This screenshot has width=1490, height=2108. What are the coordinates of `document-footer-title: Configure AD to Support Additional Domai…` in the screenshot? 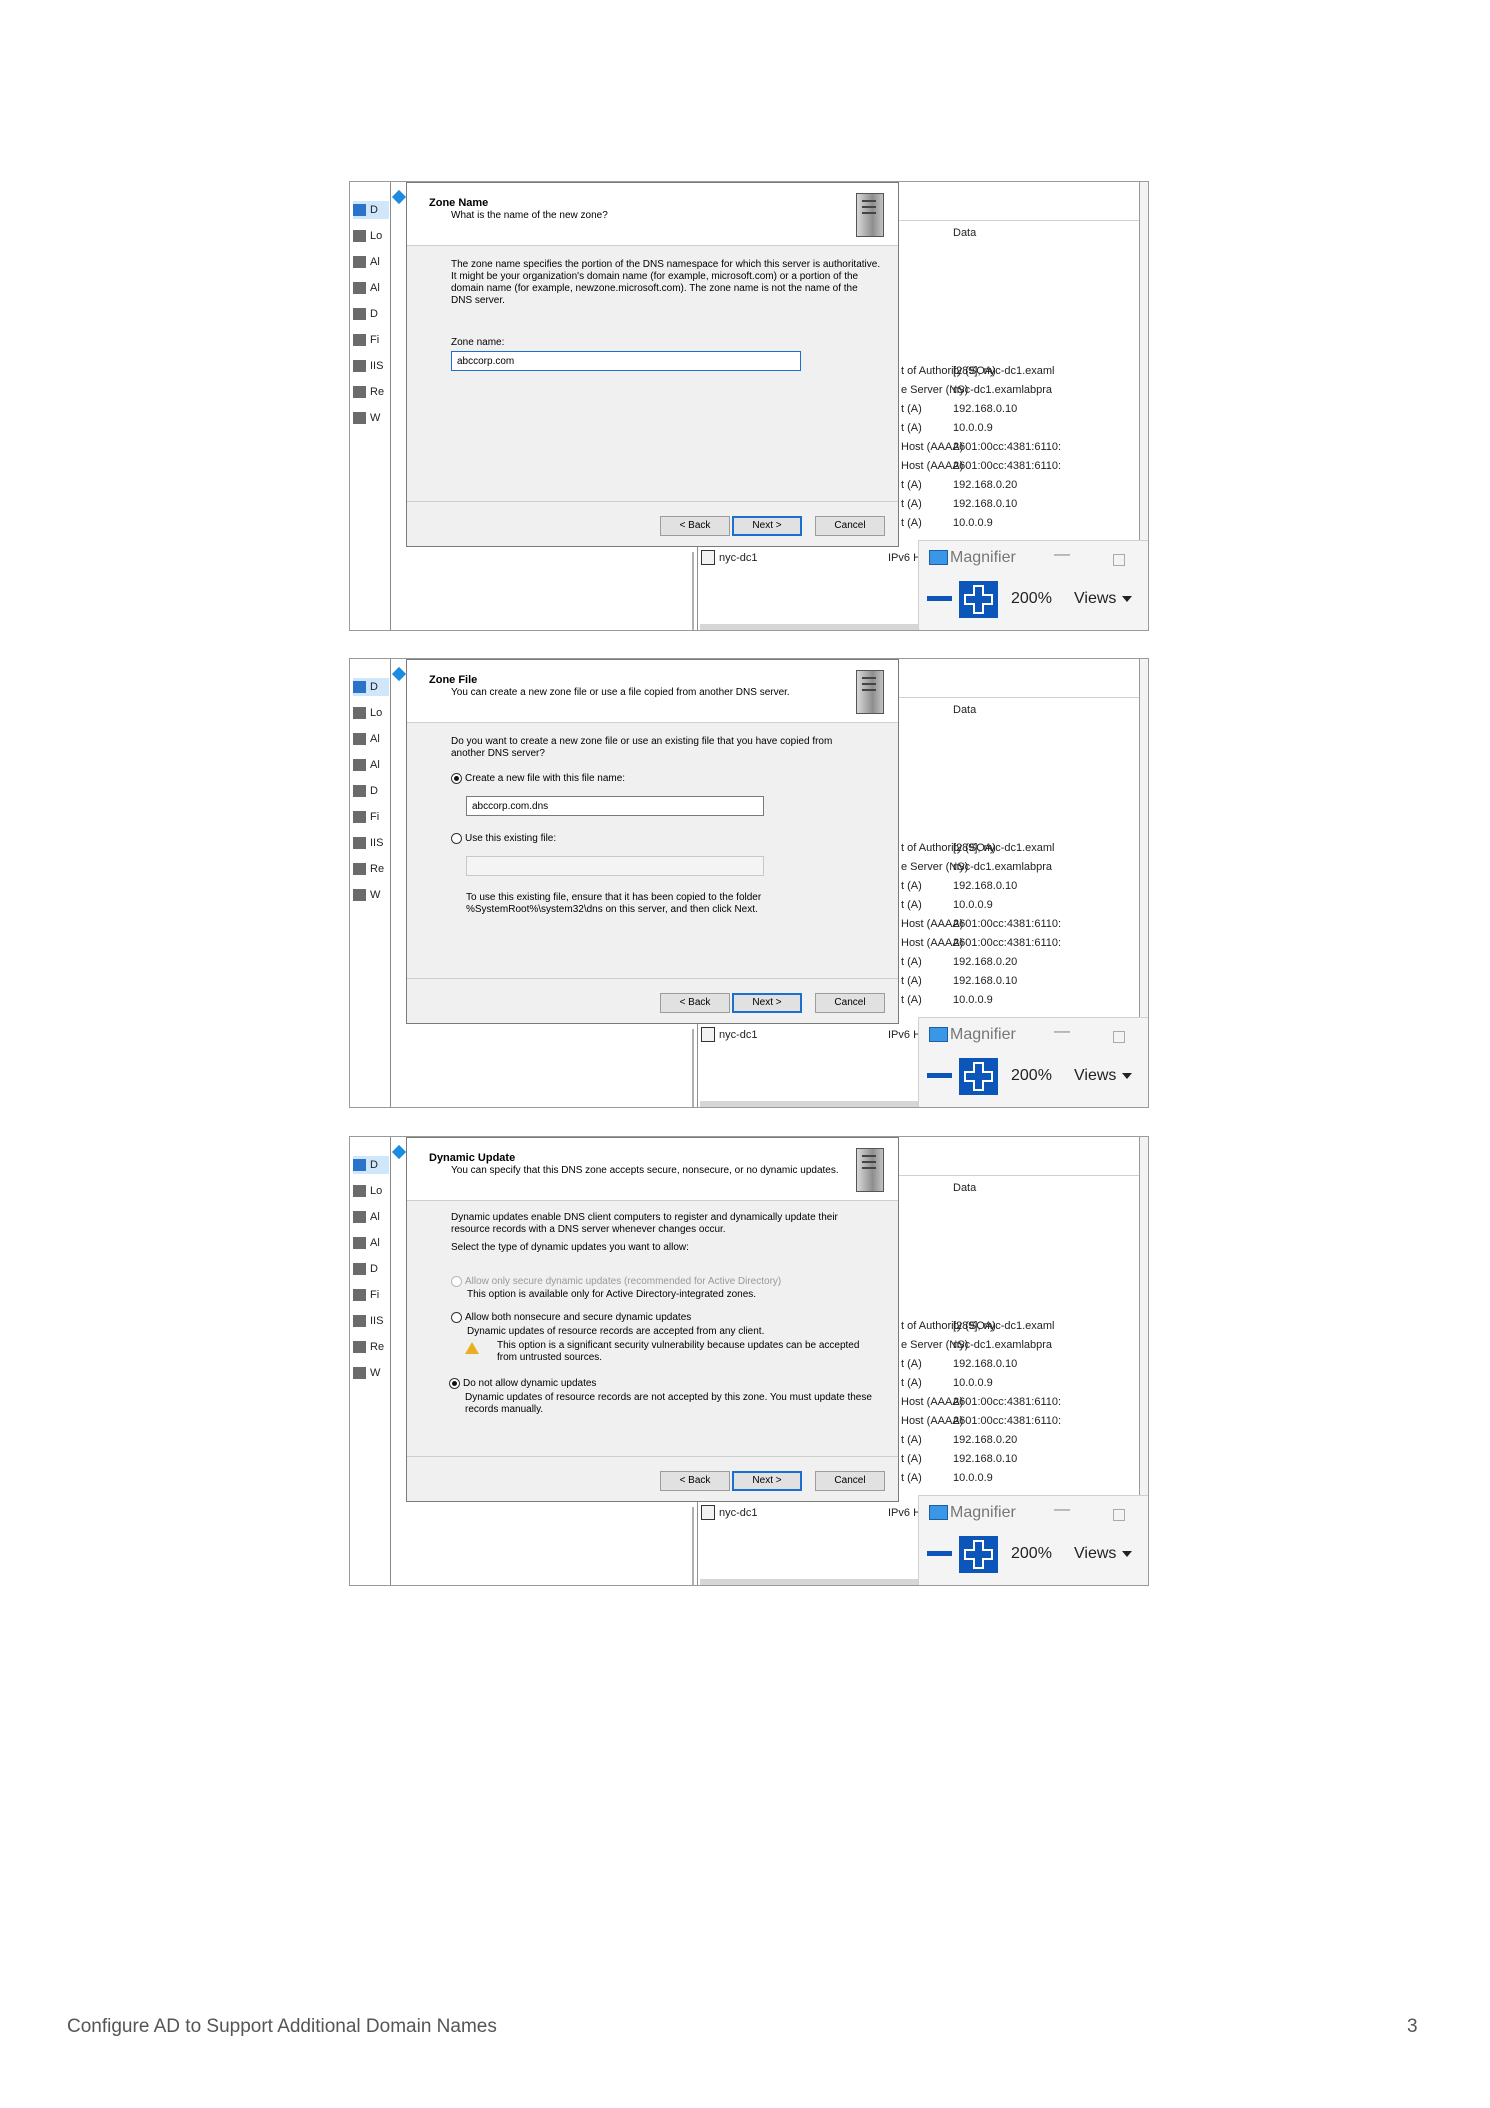 It's located at (282, 2026).